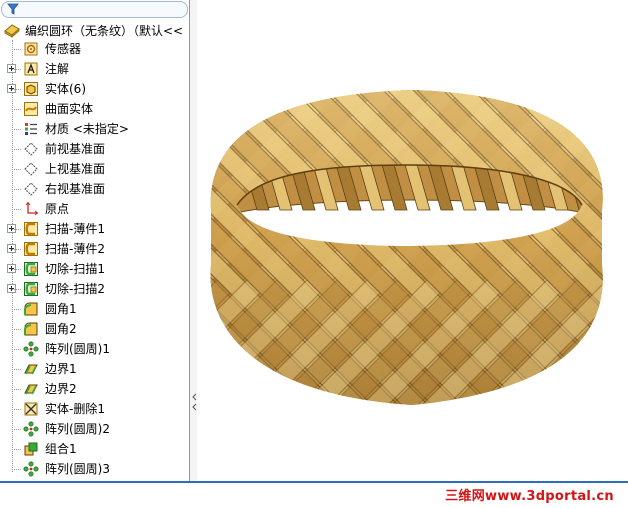  Describe the element at coordinates (94, 89) in the screenshot. I see `tree-item: 实体(6)` at that location.